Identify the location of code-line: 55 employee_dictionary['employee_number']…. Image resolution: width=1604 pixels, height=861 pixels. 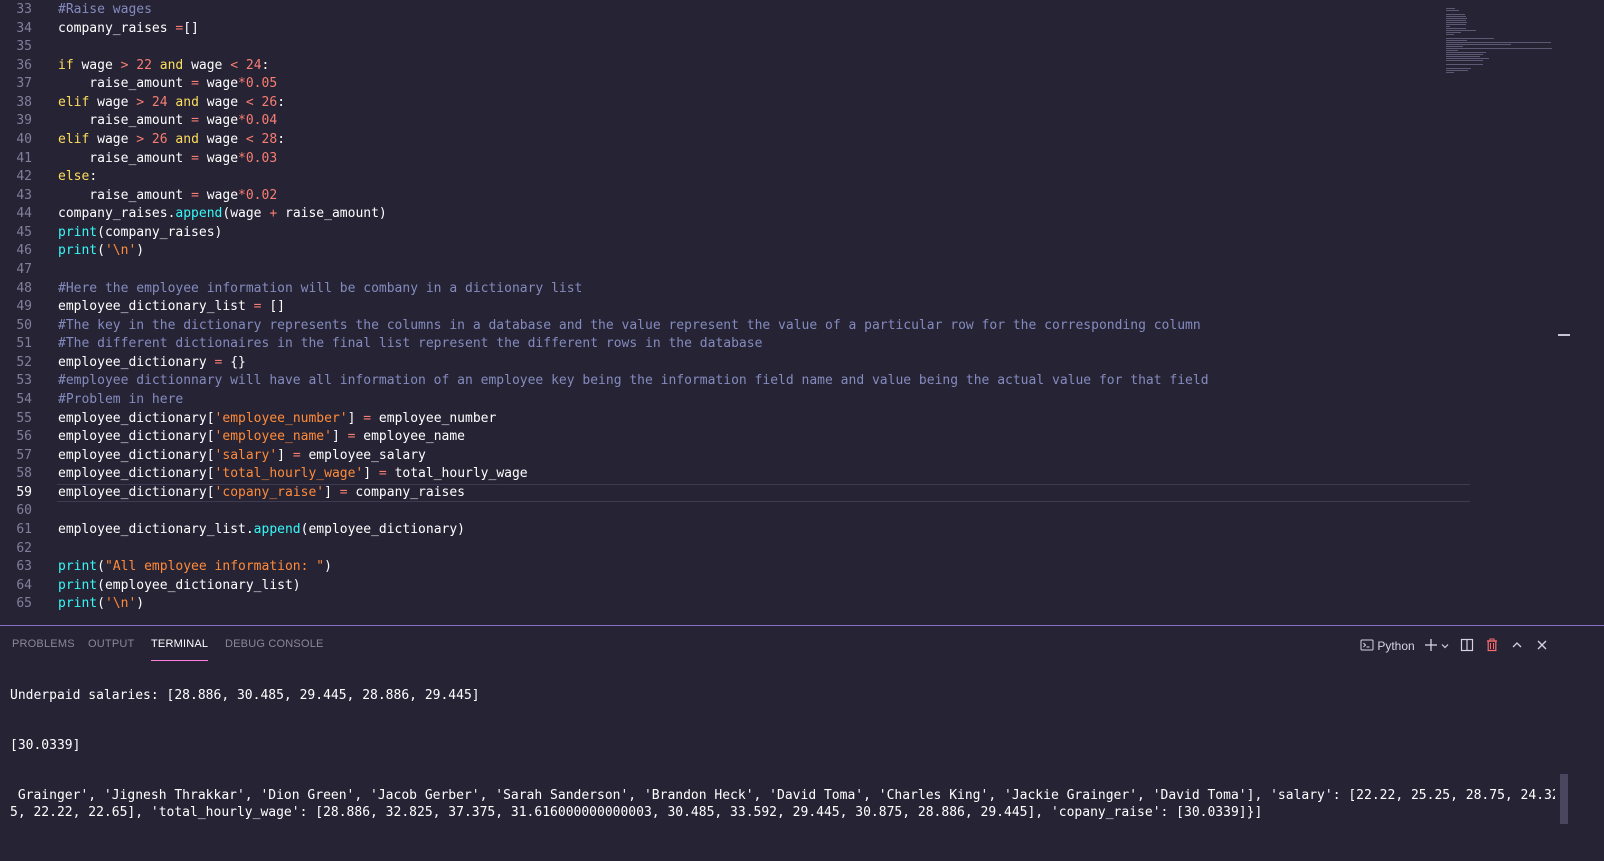
(735, 419).